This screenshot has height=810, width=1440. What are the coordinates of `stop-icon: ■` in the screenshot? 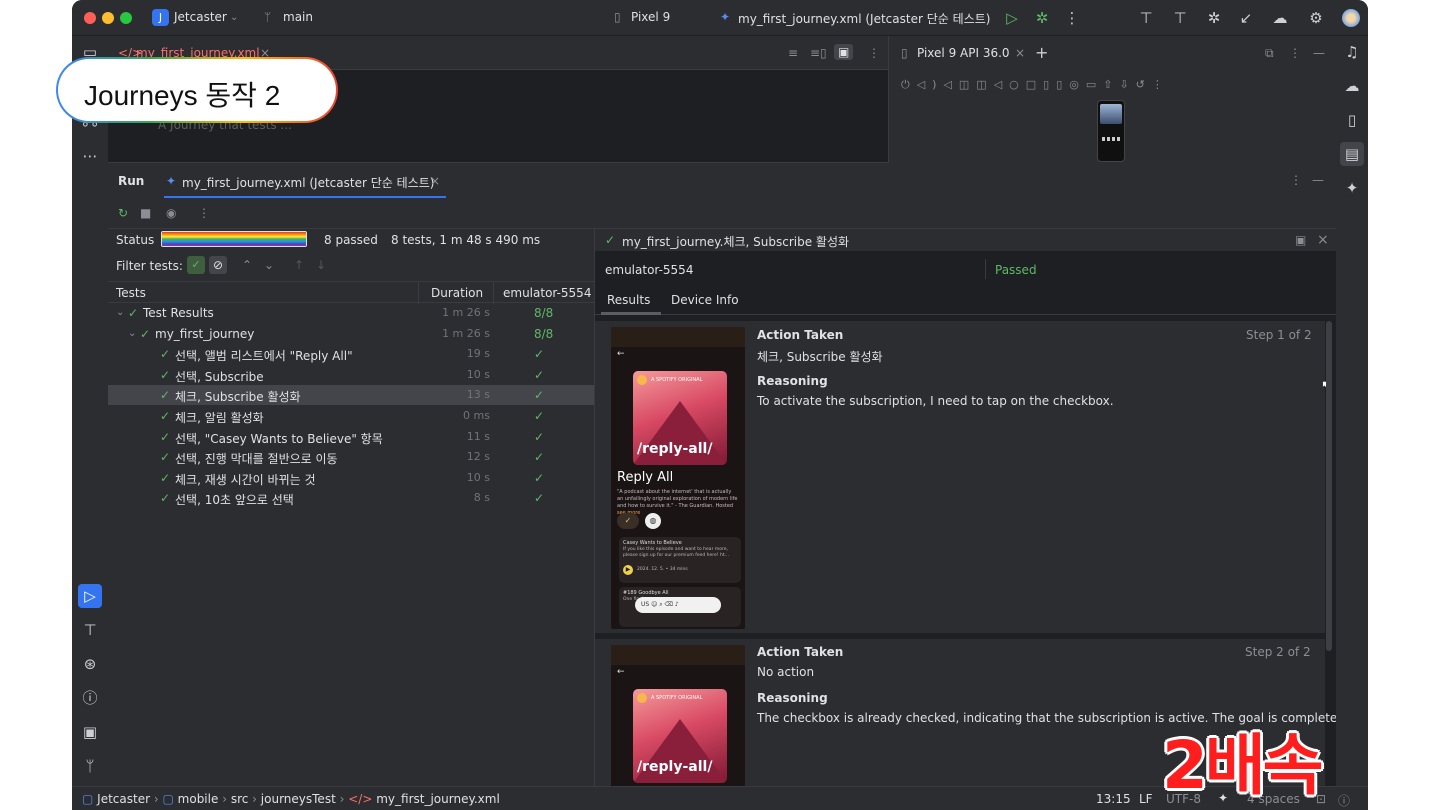 It's located at (145, 213).